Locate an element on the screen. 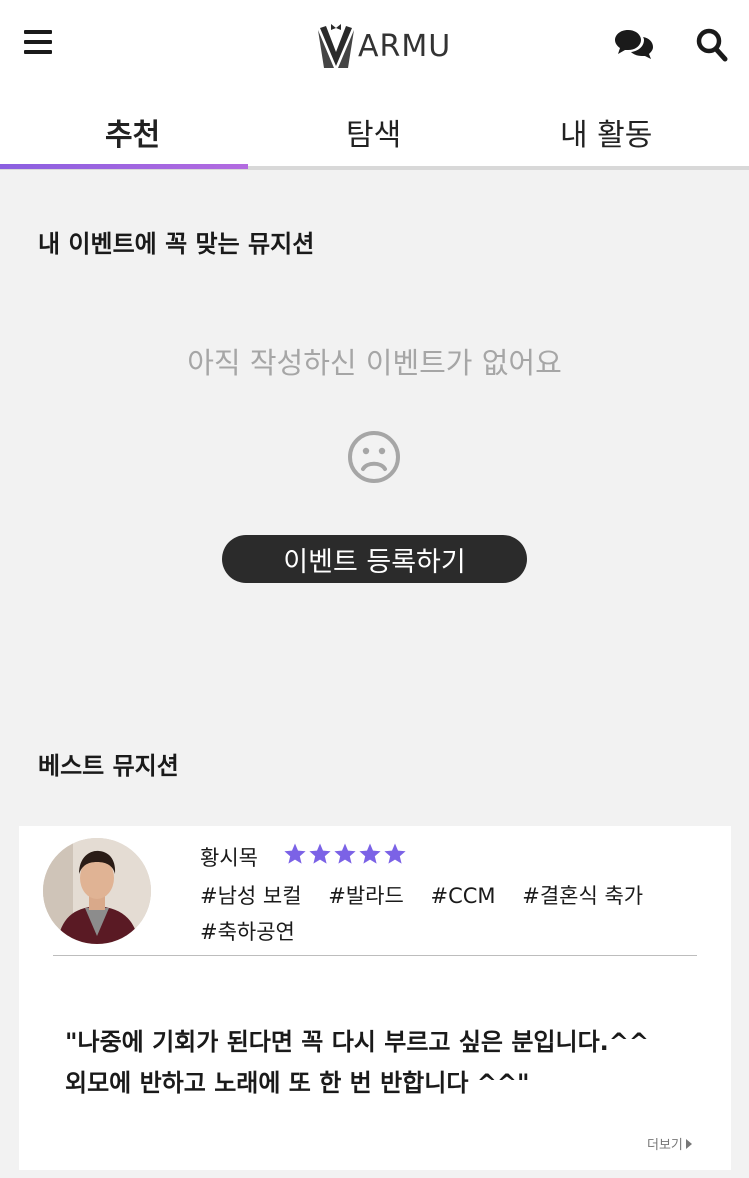  empty-events-message: 아직 작성하신 이벤트가 없어요 is located at coordinates (374, 363).